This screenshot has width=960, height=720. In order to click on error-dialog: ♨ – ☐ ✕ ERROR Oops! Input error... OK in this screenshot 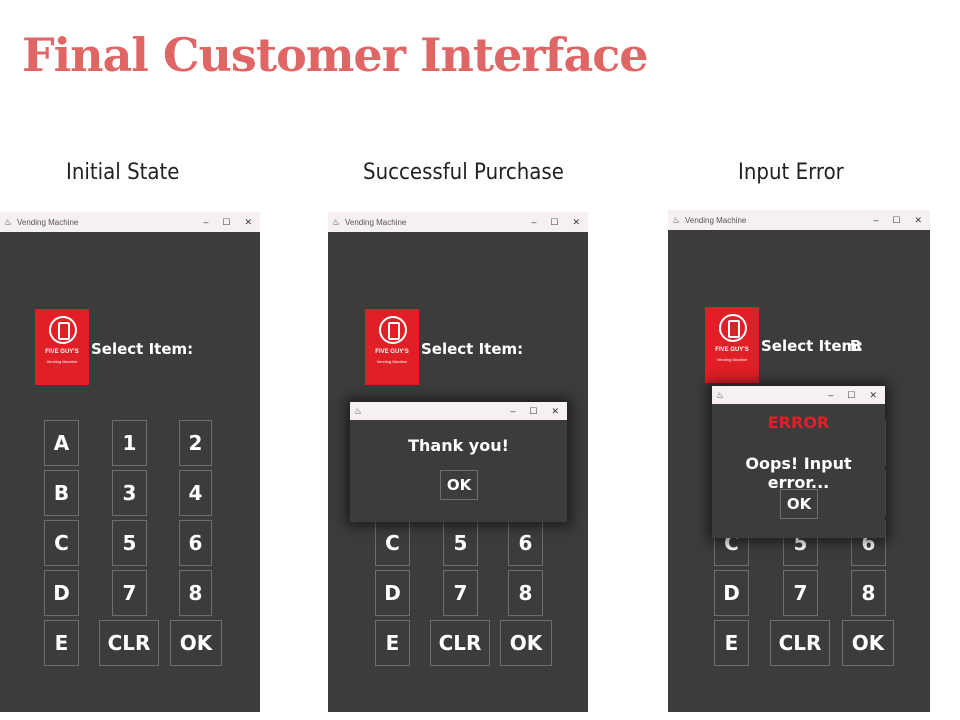, I will do `click(798, 462)`.